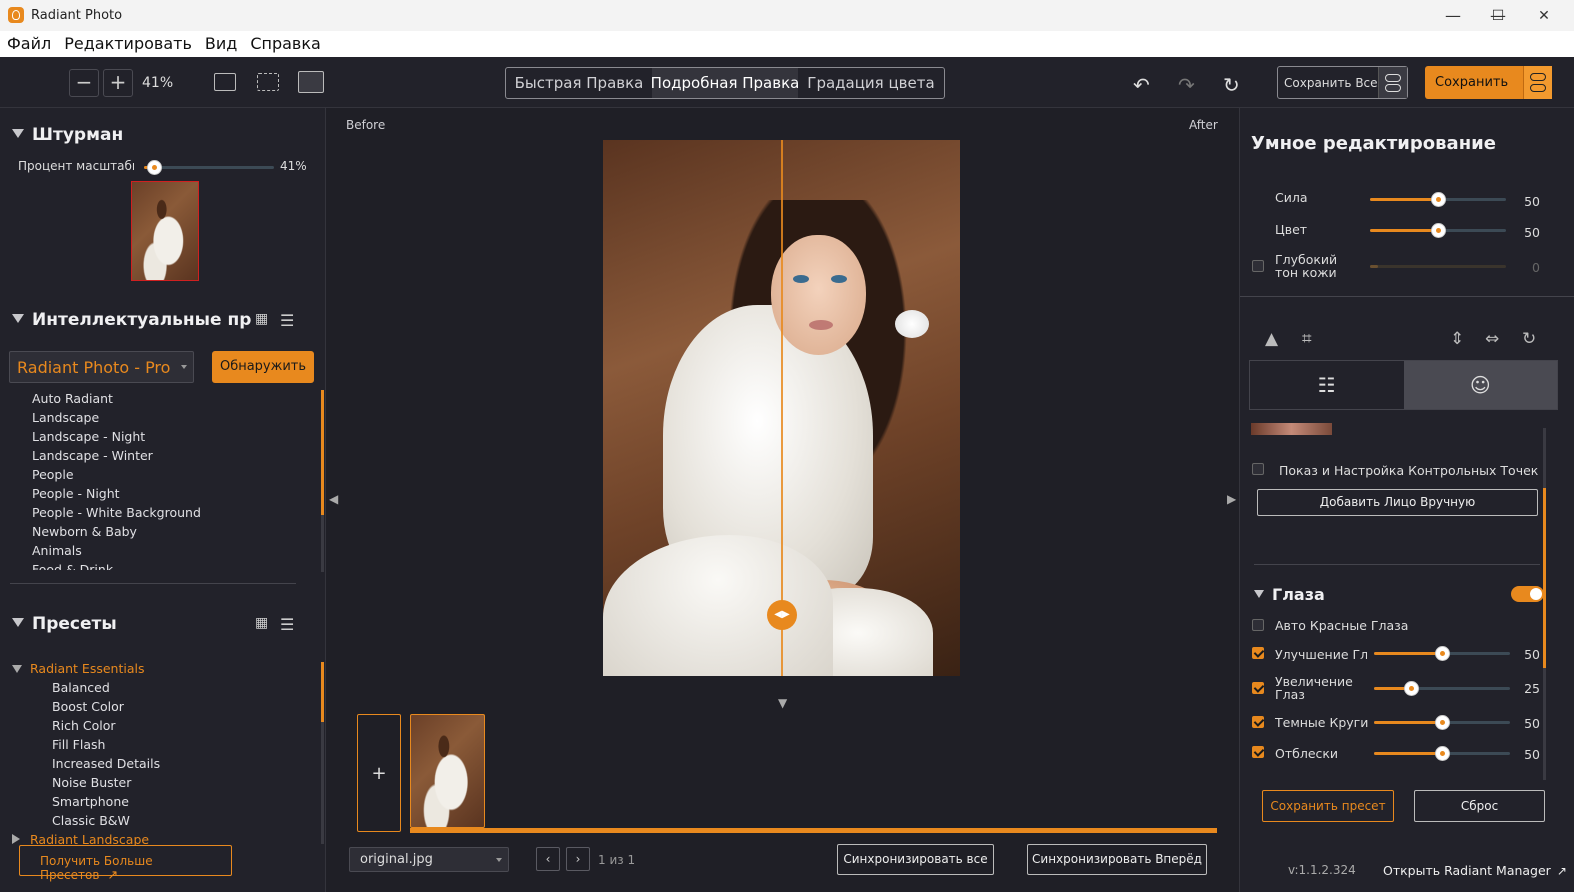 The width and height of the screenshot is (1574, 892). I want to click on right-panel-scrollbar, so click(1544, 604).